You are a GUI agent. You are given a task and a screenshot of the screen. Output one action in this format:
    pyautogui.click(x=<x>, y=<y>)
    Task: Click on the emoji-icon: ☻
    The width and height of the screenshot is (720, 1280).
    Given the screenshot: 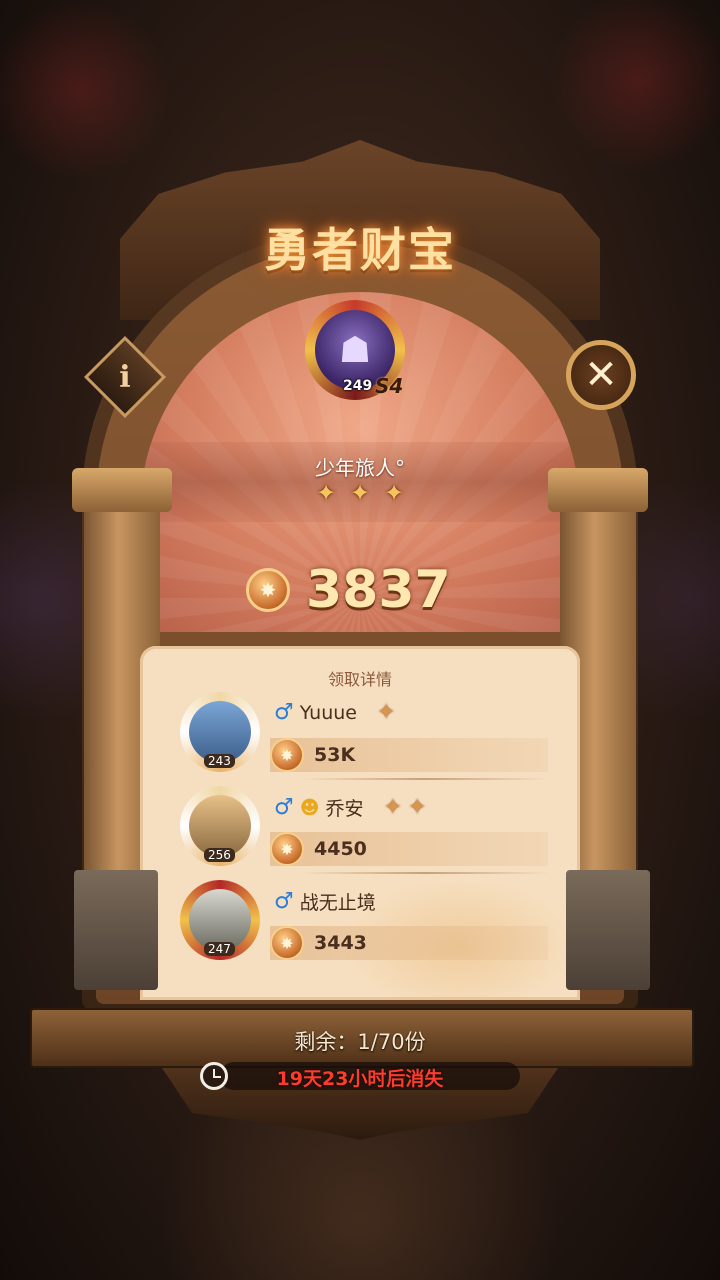 What is the action you would take?
    pyautogui.click(x=309, y=807)
    